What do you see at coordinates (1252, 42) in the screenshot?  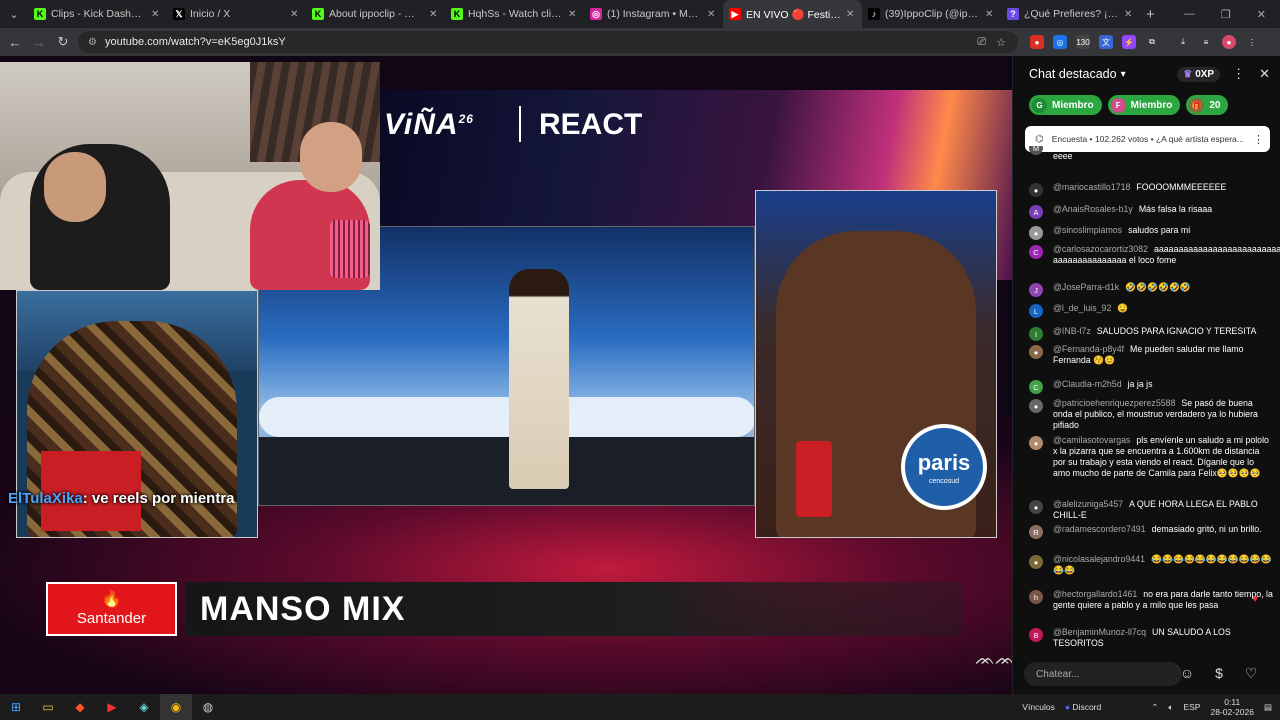 I see `browser-menu-icon: ⋮` at bounding box center [1252, 42].